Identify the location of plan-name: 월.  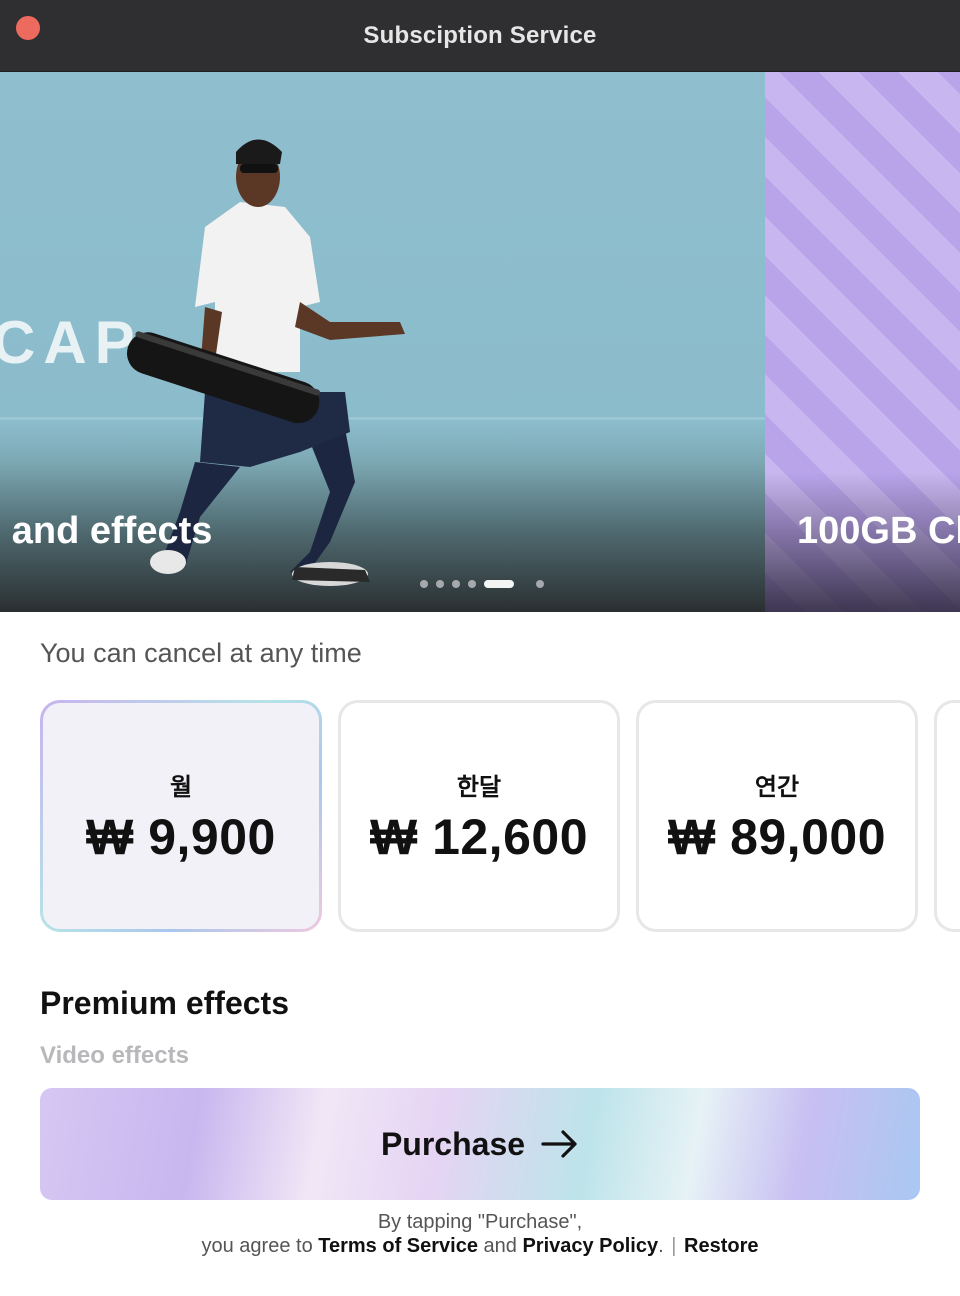
(181, 787).